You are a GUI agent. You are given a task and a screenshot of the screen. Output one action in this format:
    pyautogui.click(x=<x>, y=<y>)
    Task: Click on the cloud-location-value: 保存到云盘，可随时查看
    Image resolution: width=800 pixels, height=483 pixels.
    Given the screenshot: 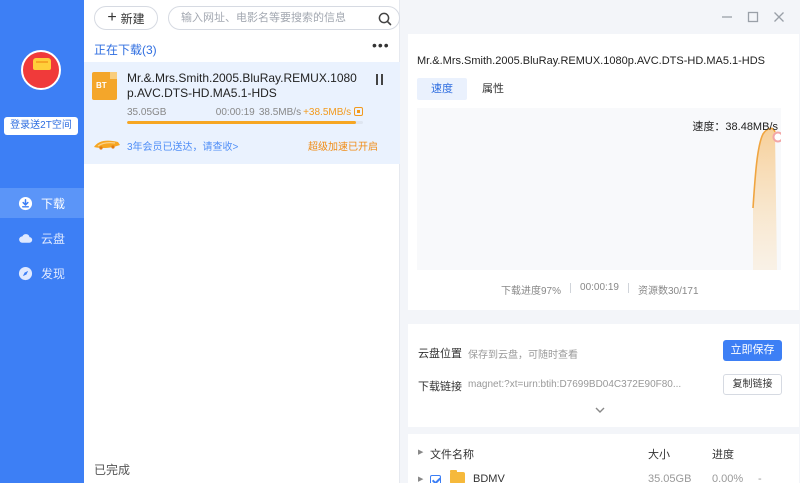 What is the action you would take?
    pyautogui.click(x=523, y=355)
    